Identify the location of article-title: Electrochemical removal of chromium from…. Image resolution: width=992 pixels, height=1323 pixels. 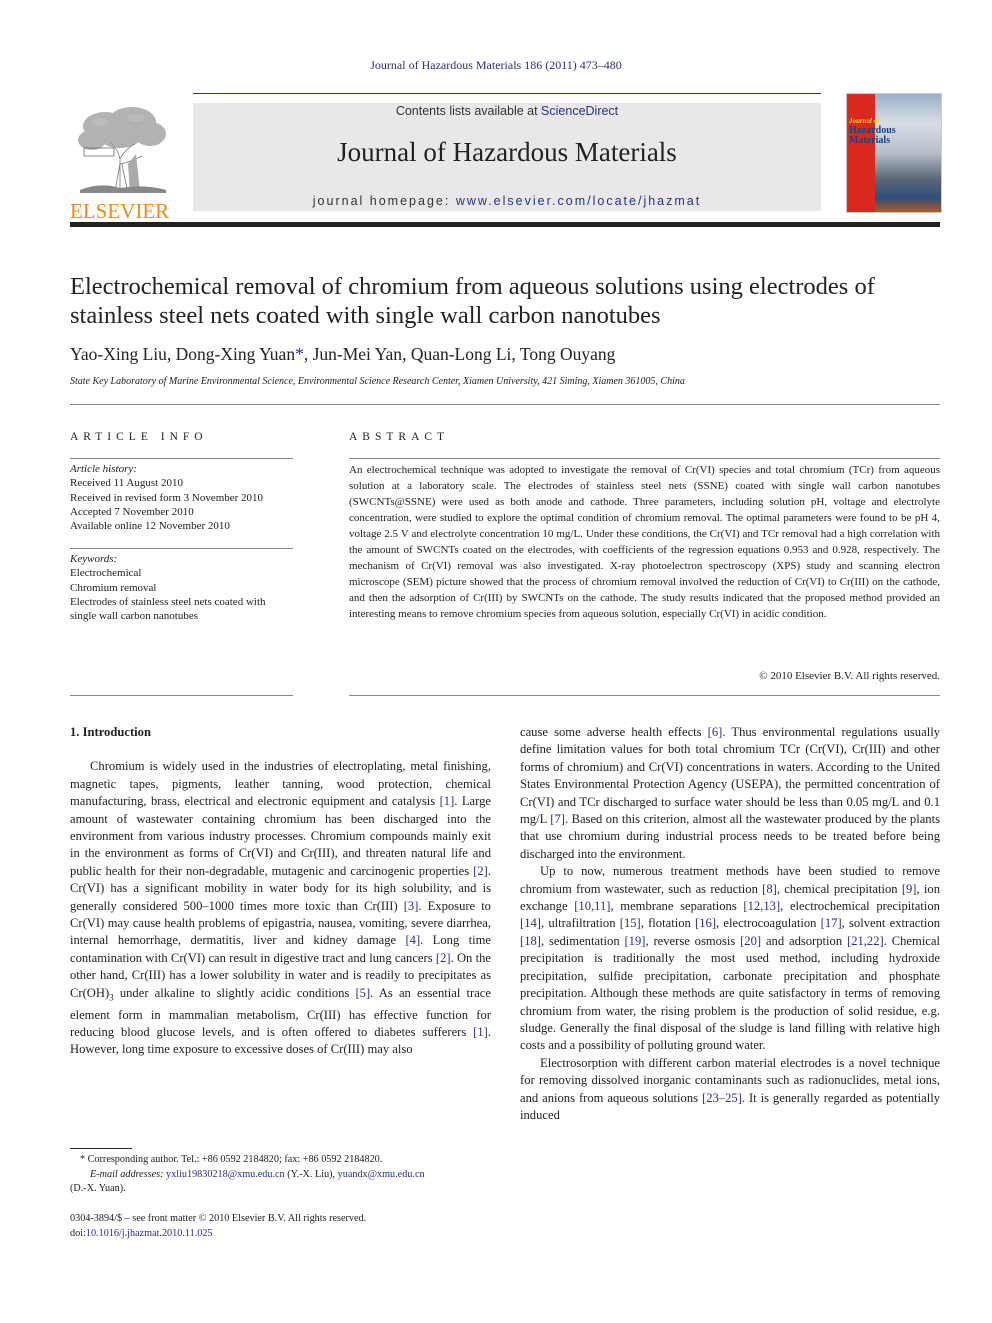
(472, 301).